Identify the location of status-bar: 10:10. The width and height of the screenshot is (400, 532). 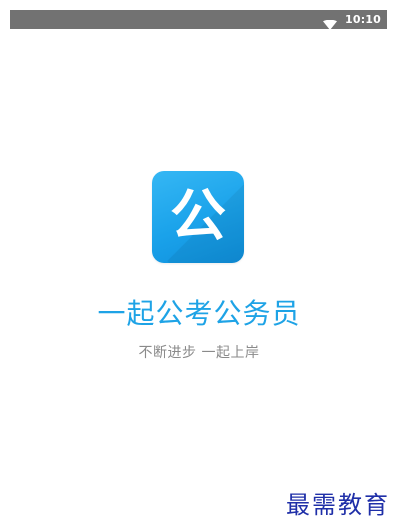
(198, 20).